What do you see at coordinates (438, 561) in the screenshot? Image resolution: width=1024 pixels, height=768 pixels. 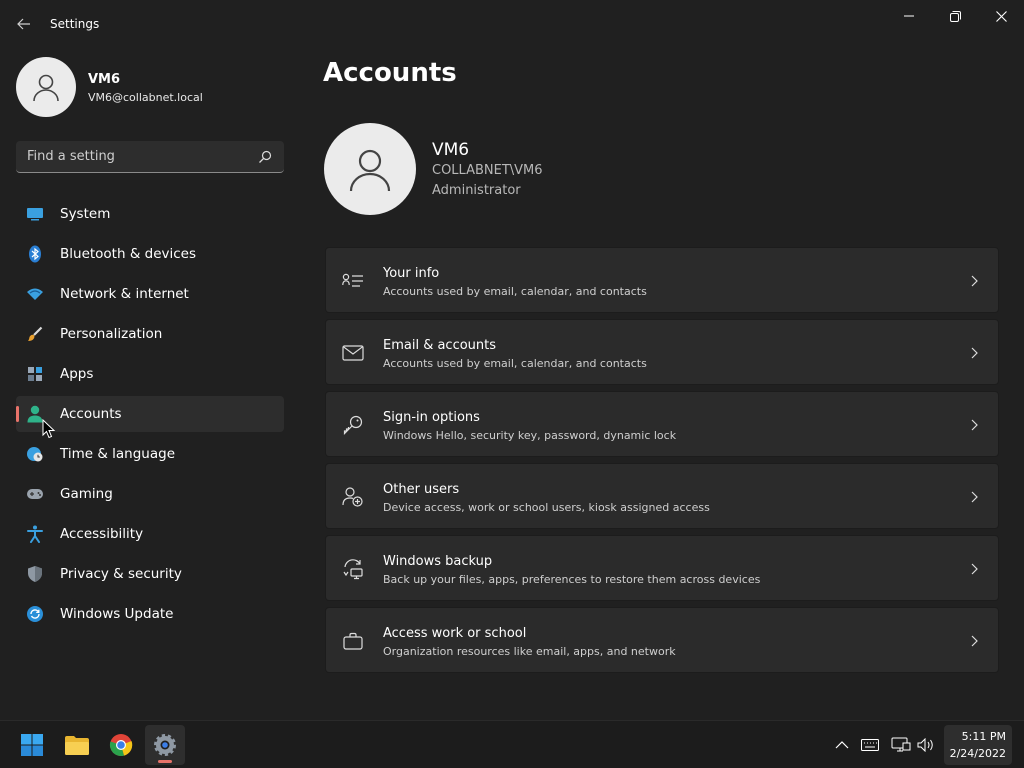 I see `card-title: Windows backup` at bounding box center [438, 561].